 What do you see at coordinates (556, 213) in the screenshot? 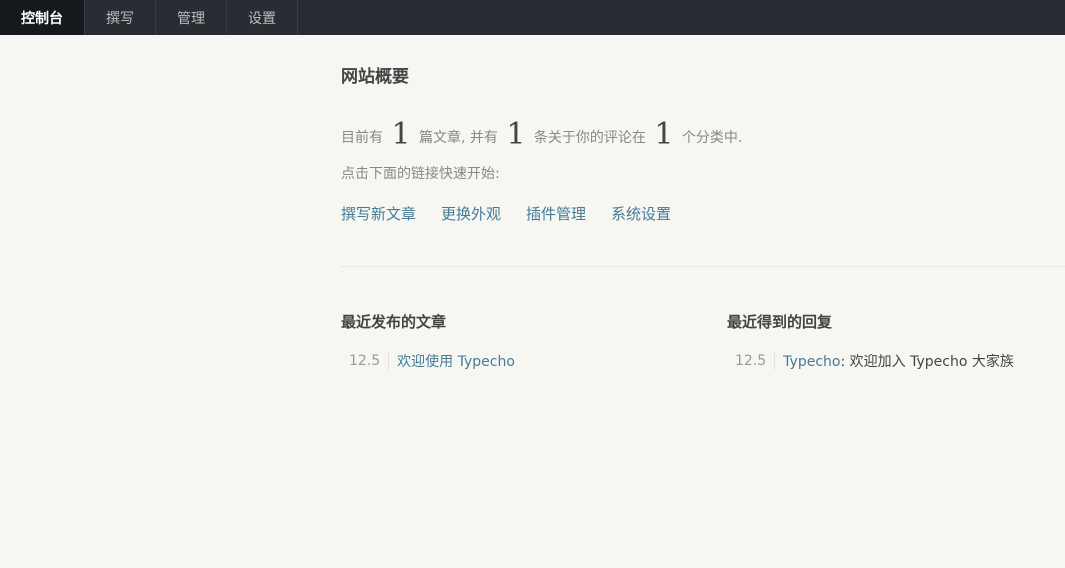
I see `plugin-manage-link: 插件管理` at bounding box center [556, 213].